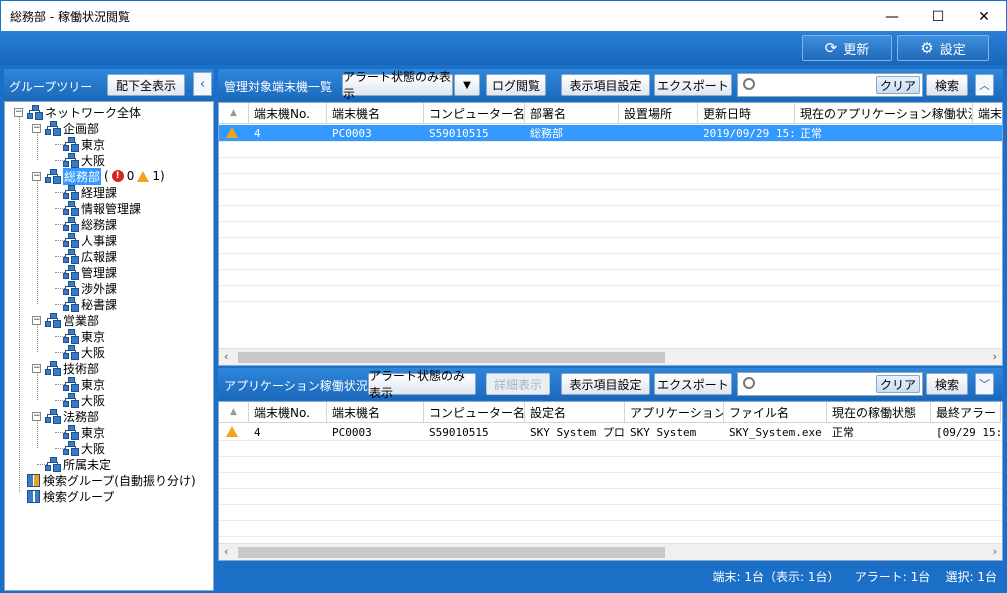 This screenshot has width=1007, height=593. What do you see at coordinates (78, 464) in the screenshot?
I see `tree-node: 所属未定` at bounding box center [78, 464].